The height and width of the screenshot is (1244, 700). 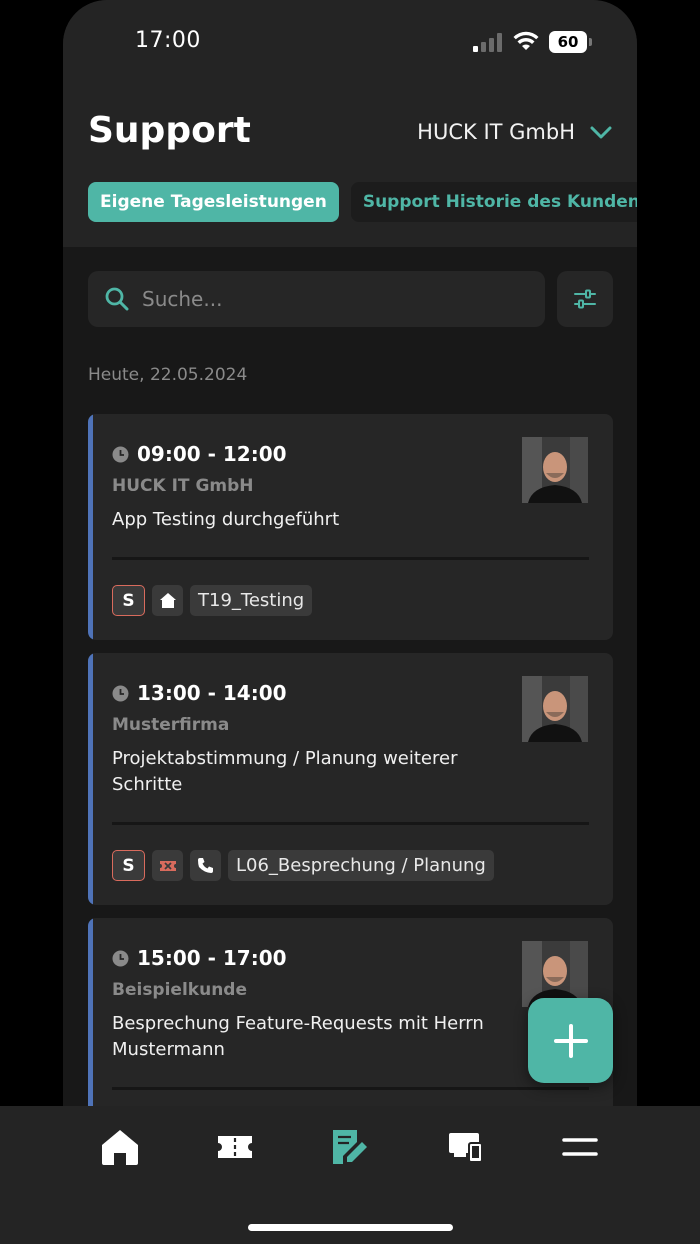 What do you see at coordinates (168, 375) in the screenshot?
I see `date-label: Heute, 22.05.2024` at bounding box center [168, 375].